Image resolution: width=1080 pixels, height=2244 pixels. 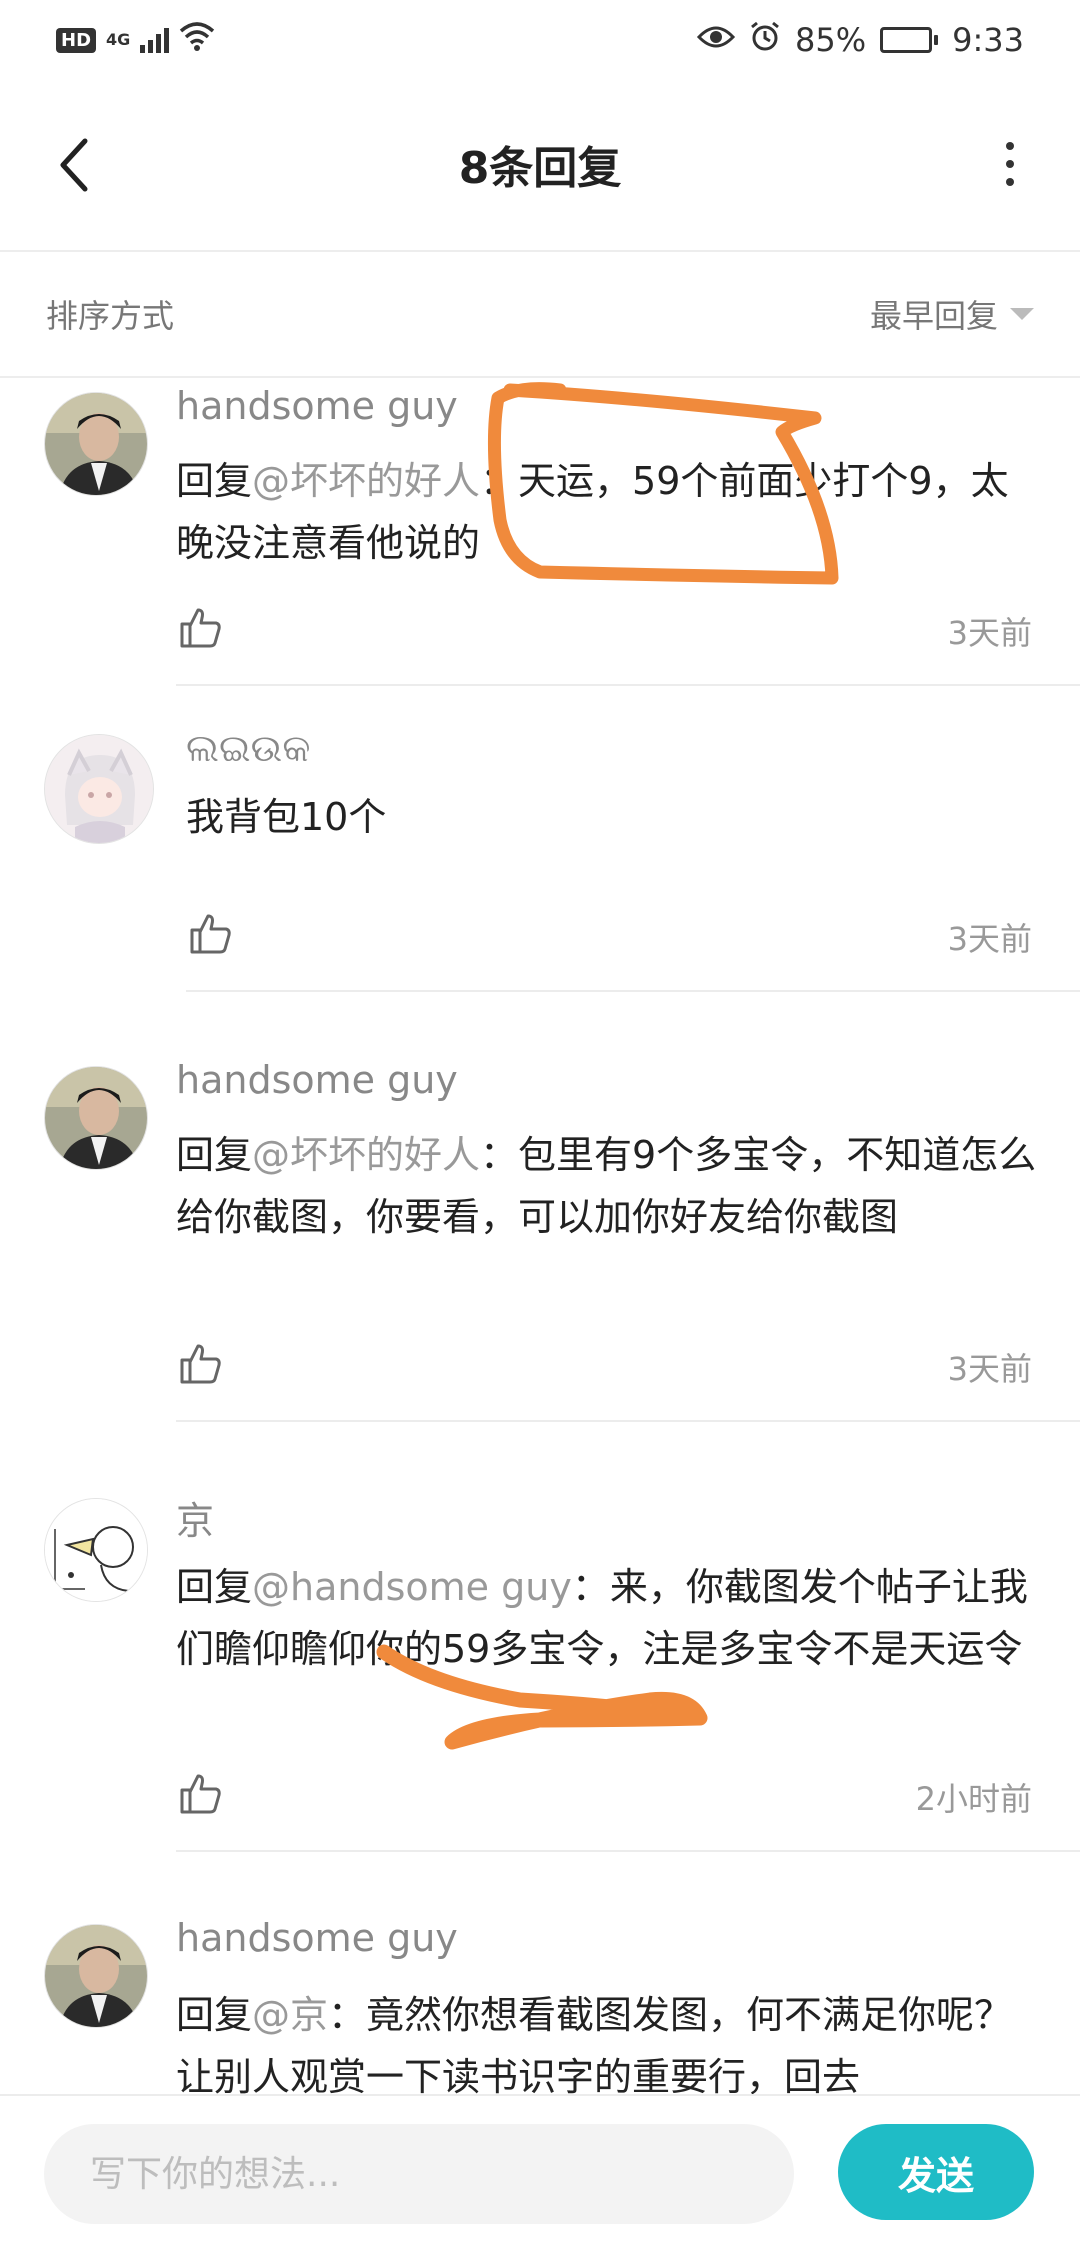 I want to click on app-header: 8条回复, so click(x=540, y=165).